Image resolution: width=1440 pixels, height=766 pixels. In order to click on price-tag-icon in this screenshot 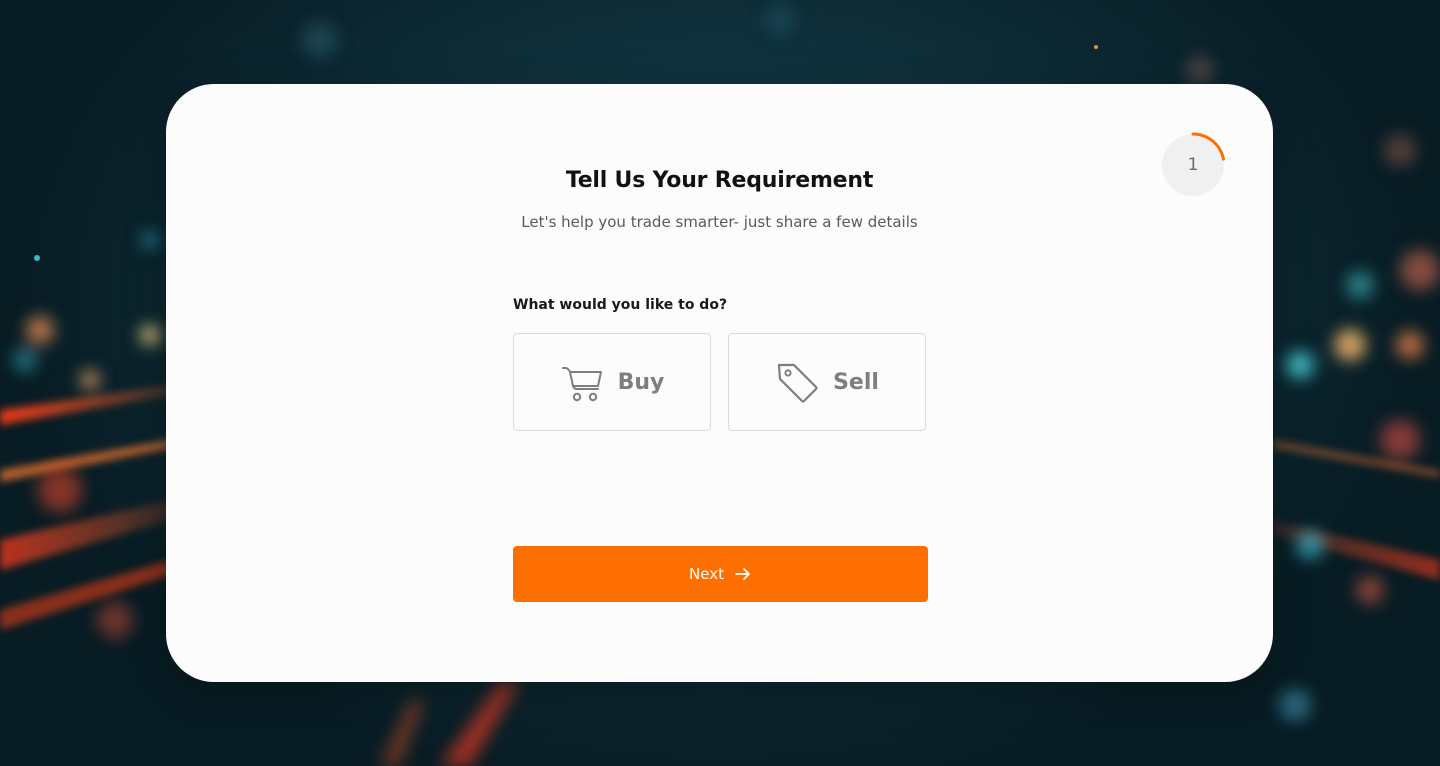, I will do `click(797, 382)`.